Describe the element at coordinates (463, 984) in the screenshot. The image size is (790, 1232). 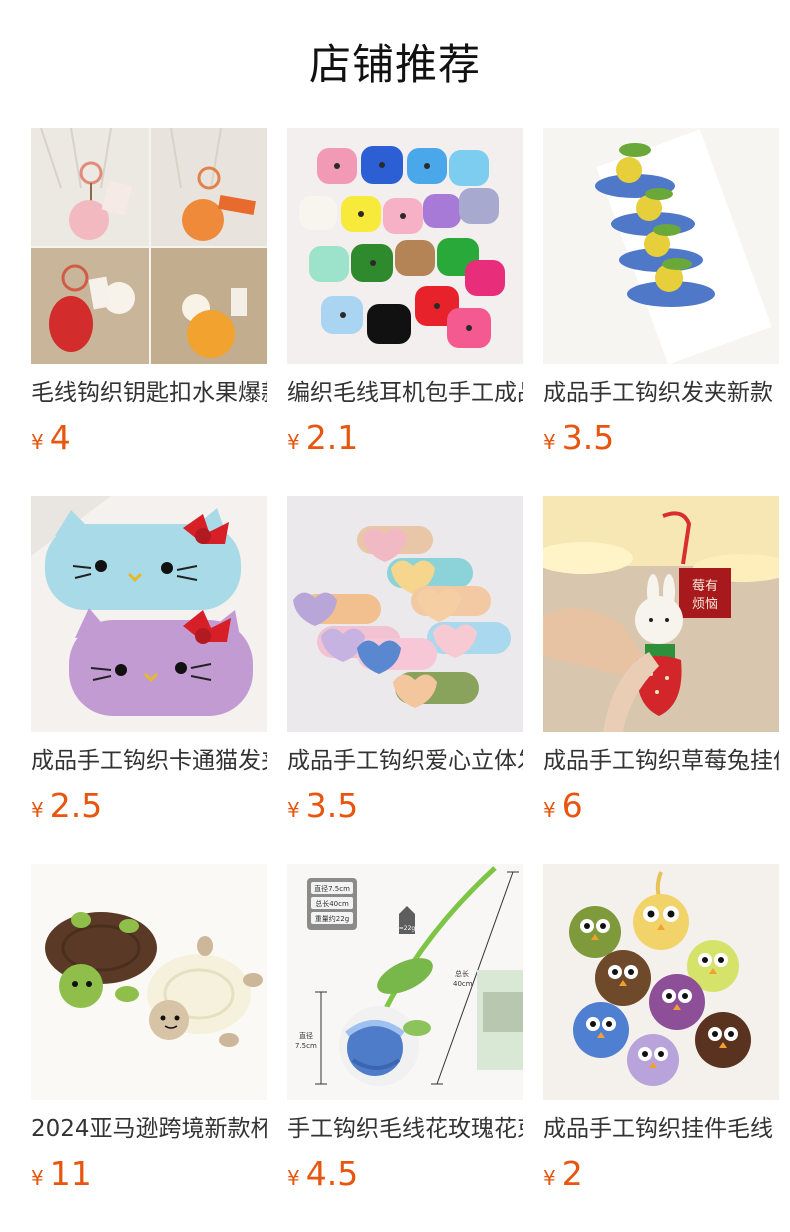
I see `svg-text: 40cm` at that location.